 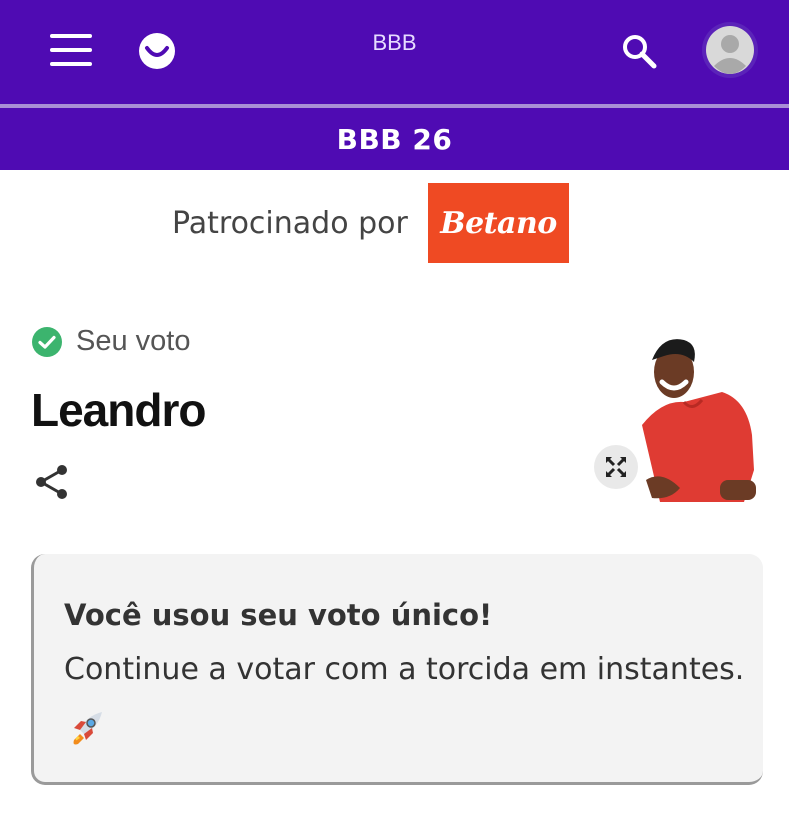 What do you see at coordinates (278, 615) in the screenshot?
I see `notice-title: Você usou seu voto único!` at bounding box center [278, 615].